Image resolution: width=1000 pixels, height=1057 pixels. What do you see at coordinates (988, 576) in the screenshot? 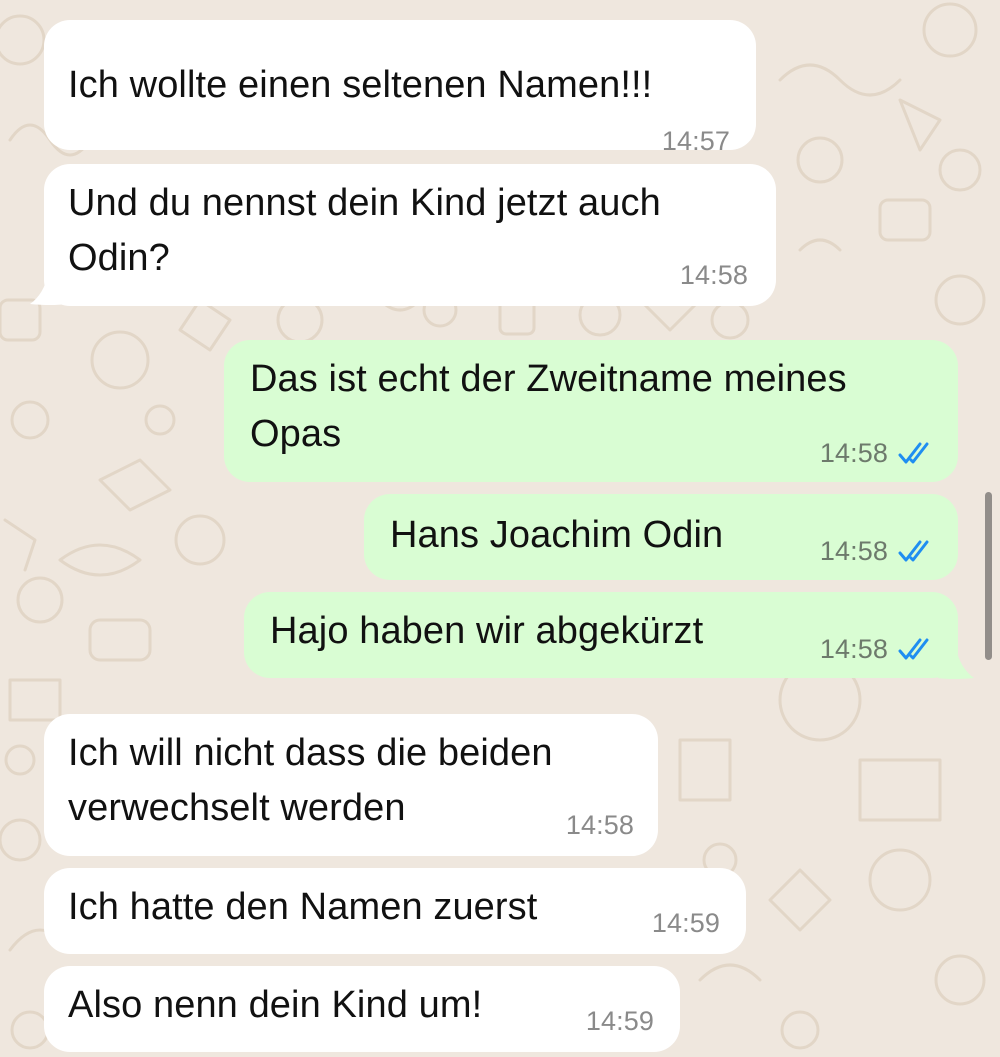
I see `chat-scrollbar` at bounding box center [988, 576].